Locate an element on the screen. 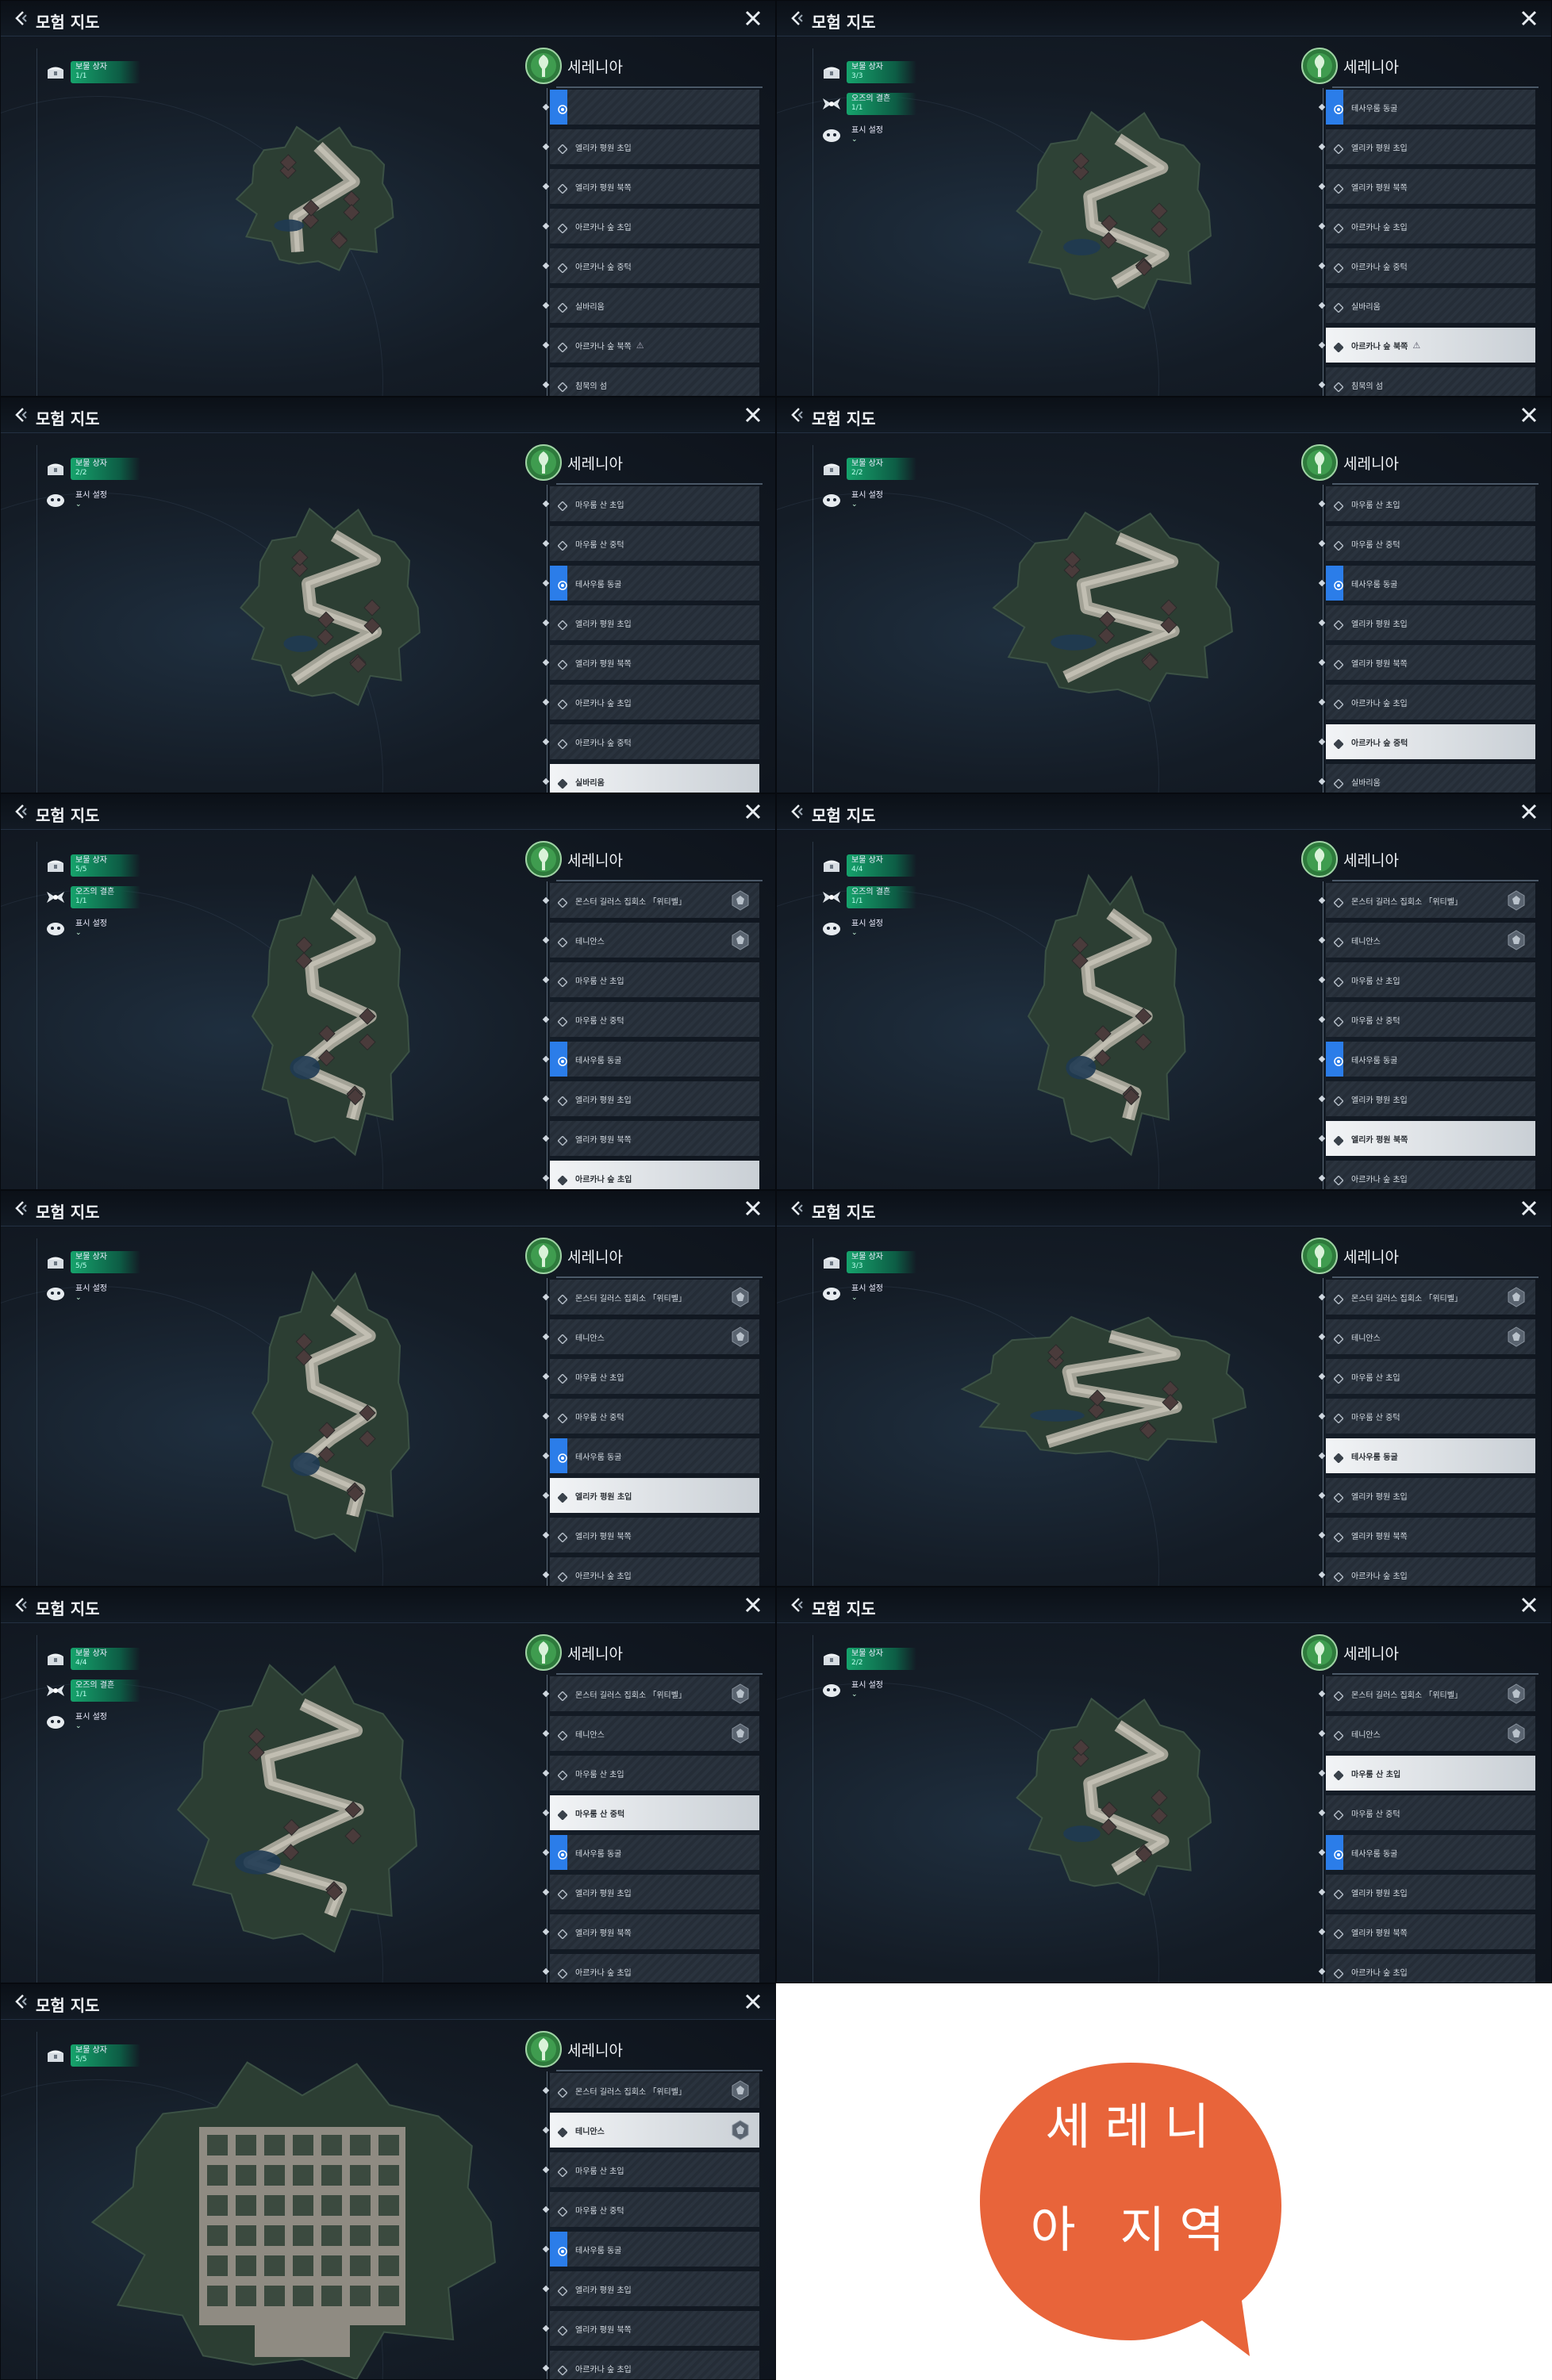  legend-item: 보물 상자 3/3 is located at coordinates (868, 1262).